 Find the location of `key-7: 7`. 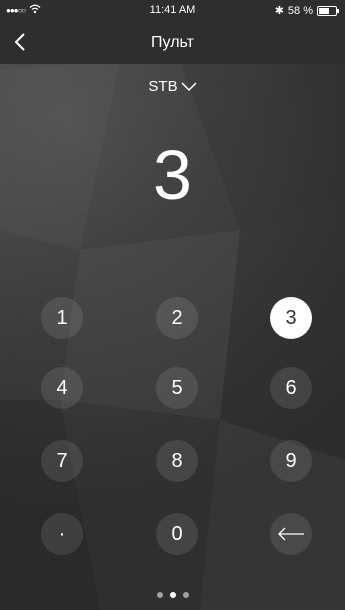

key-7: 7 is located at coordinates (62, 461).